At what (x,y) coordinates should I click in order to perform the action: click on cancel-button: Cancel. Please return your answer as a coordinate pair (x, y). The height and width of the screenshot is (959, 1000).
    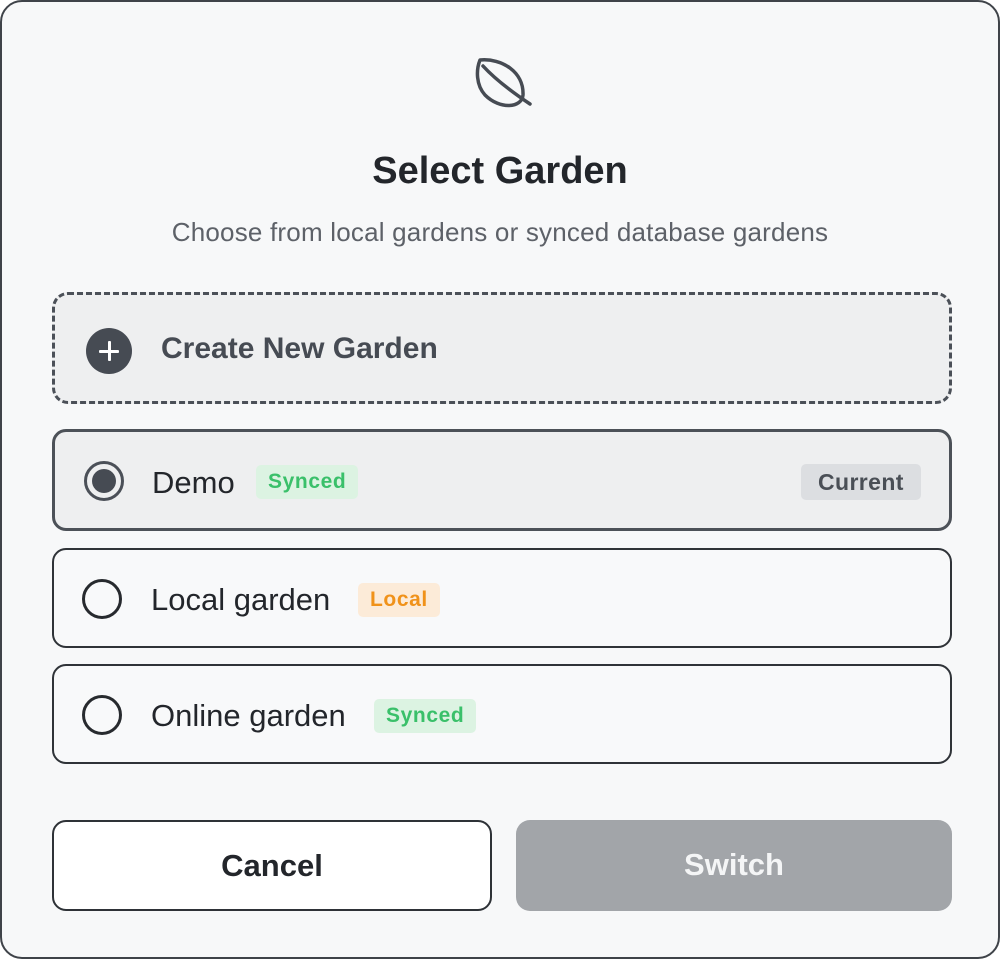
    Looking at the image, I should click on (272, 865).